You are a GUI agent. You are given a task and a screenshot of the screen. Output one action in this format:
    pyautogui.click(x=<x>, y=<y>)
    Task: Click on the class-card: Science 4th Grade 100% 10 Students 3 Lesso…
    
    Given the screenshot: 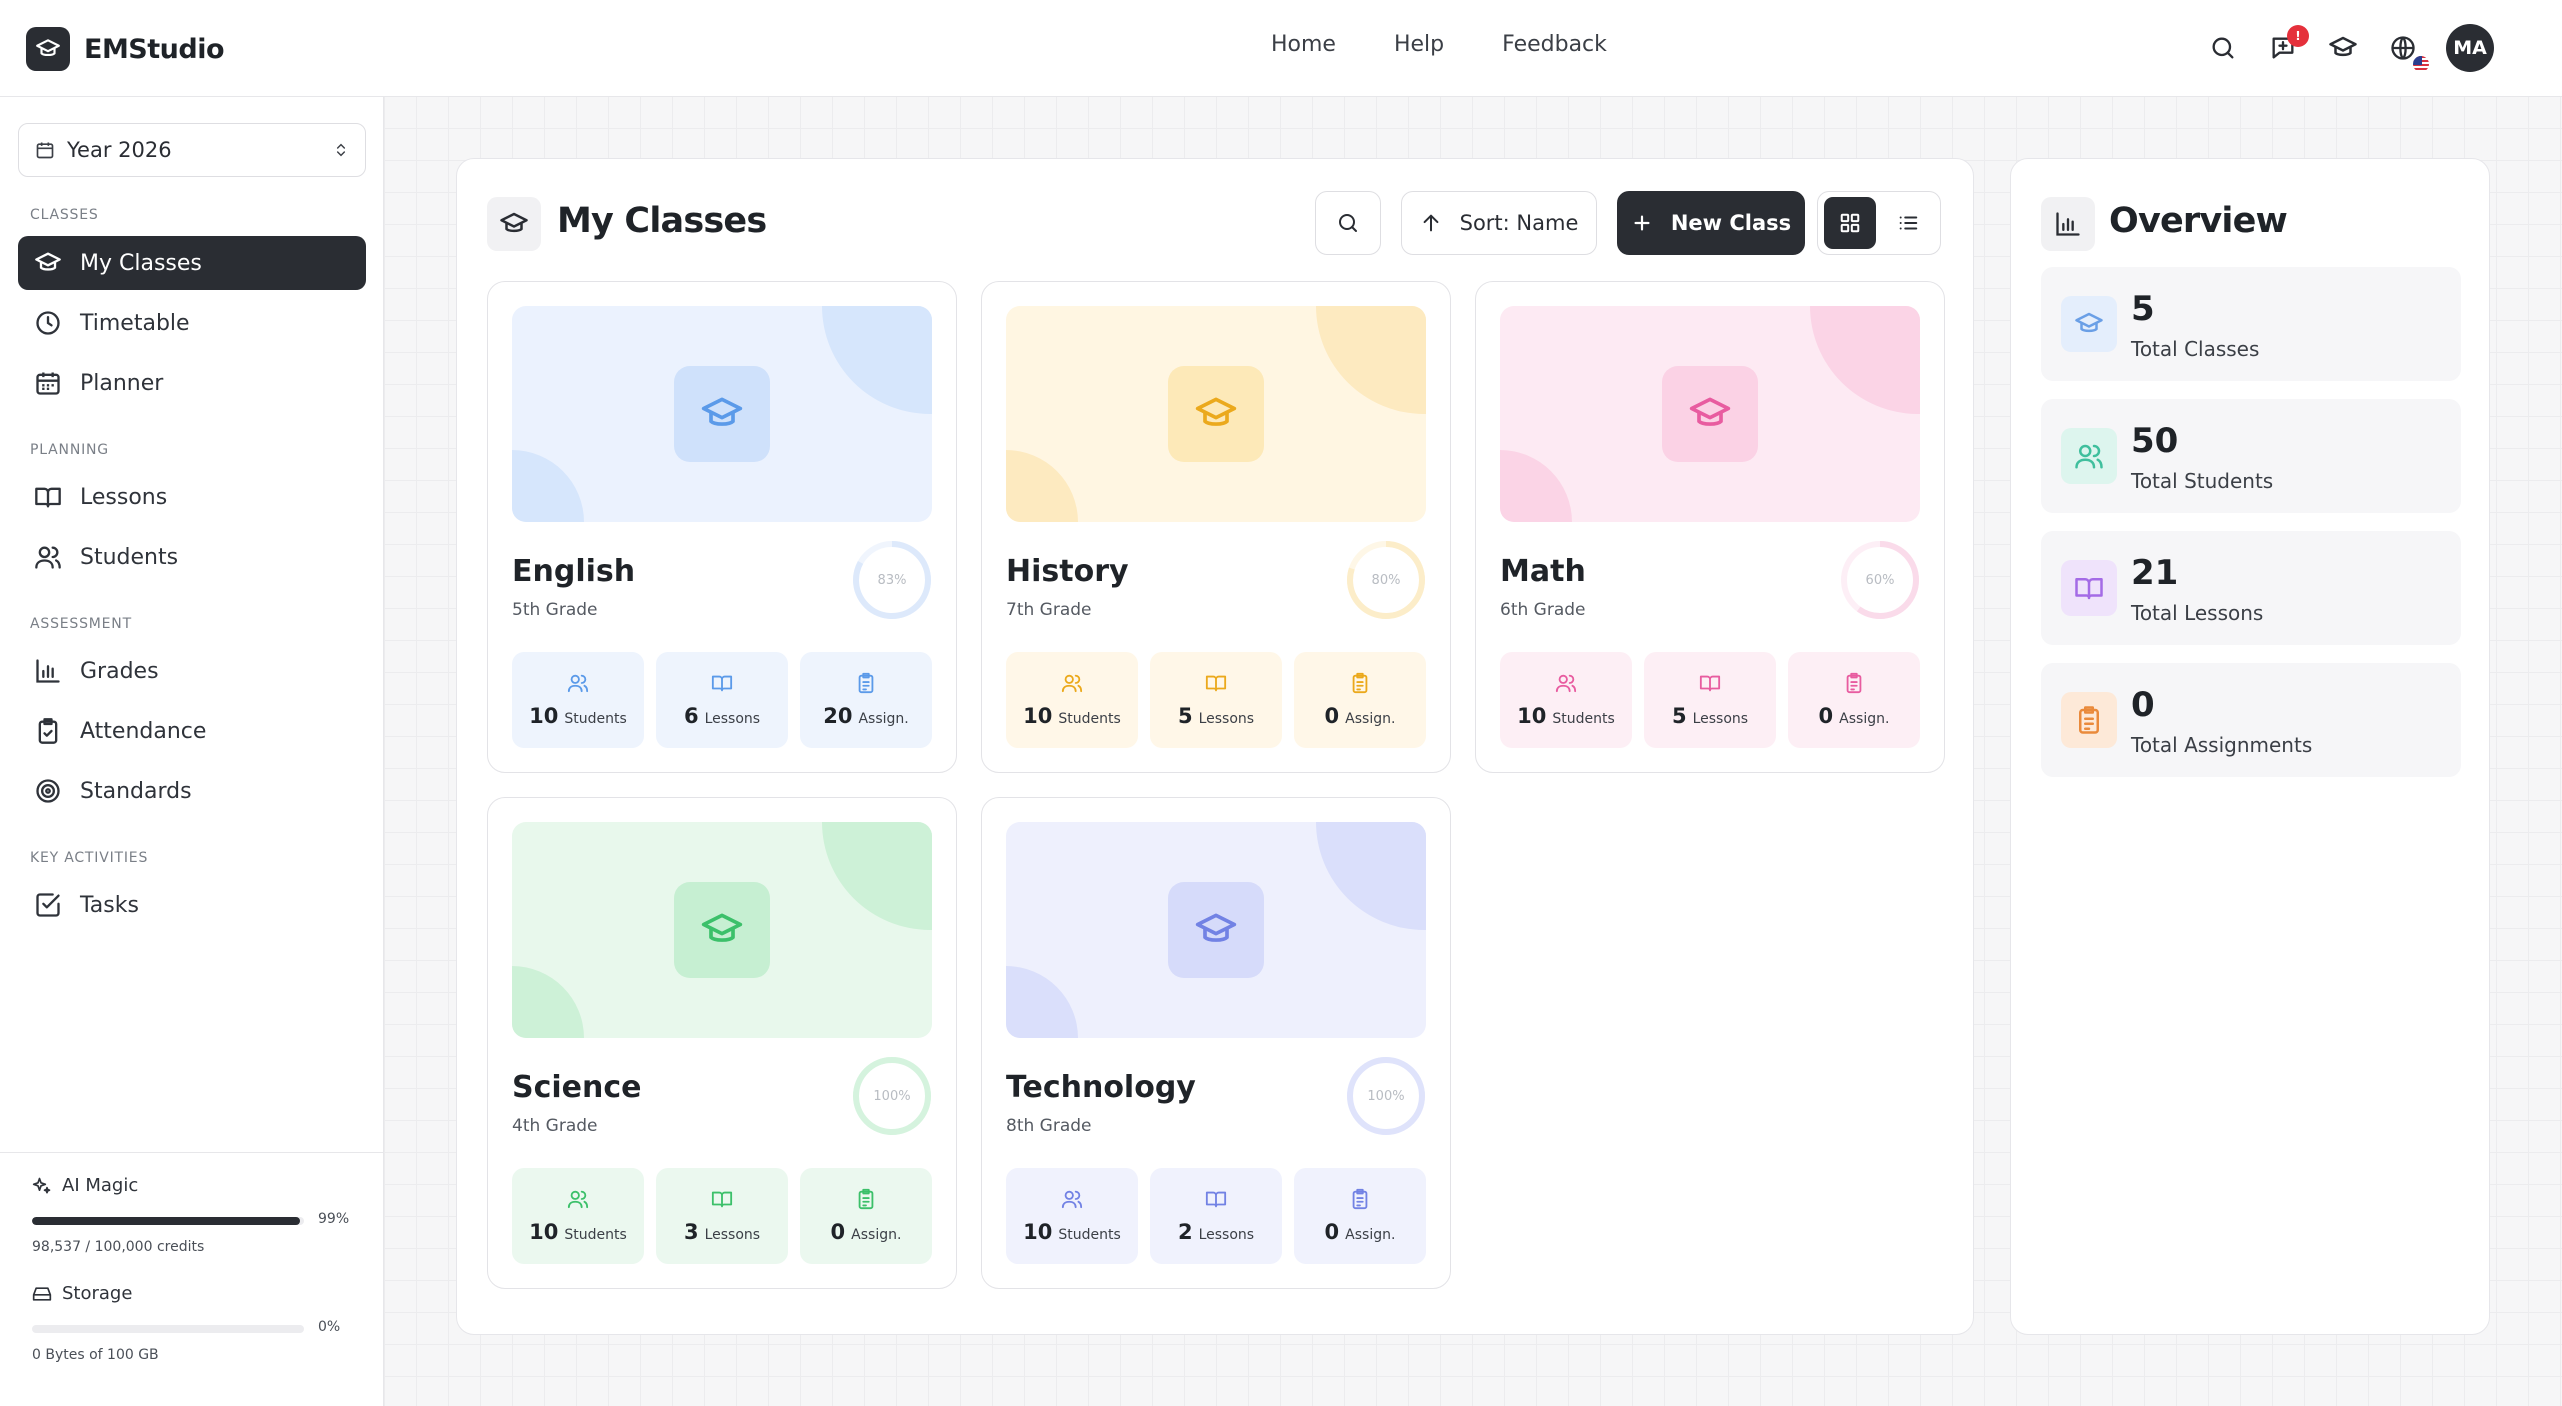 What is the action you would take?
    pyautogui.click(x=722, y=1043)
    